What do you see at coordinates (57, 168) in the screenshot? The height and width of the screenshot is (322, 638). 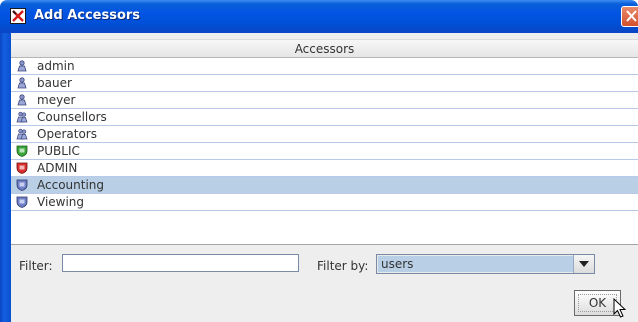 I see `list-item-label: ADMIN` at bounding box center [57, 168].